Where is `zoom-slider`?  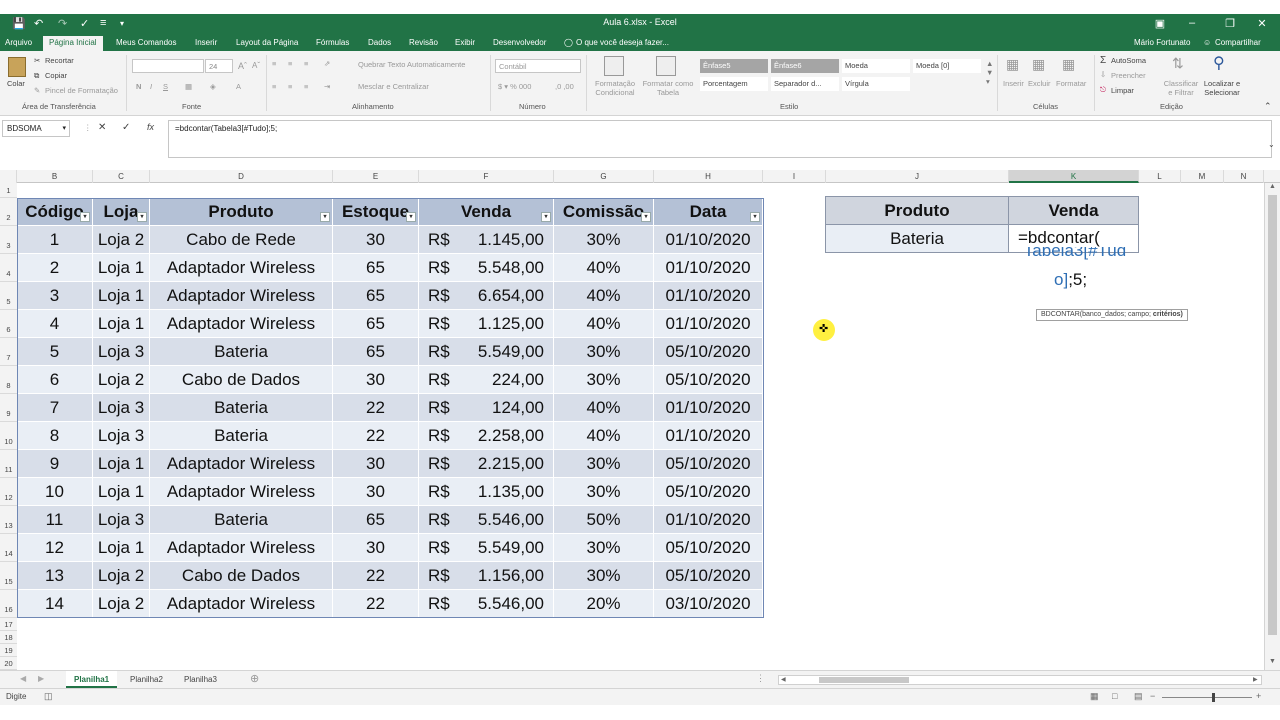
zoom-slider is located at coordinates (1207, 697).